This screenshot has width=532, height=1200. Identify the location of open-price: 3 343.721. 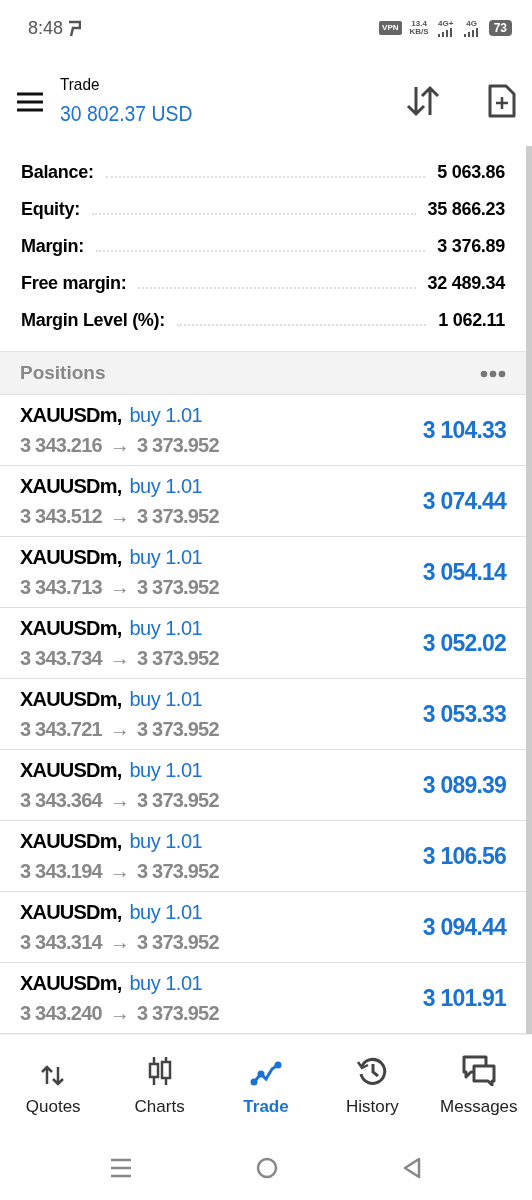
(61, 729).